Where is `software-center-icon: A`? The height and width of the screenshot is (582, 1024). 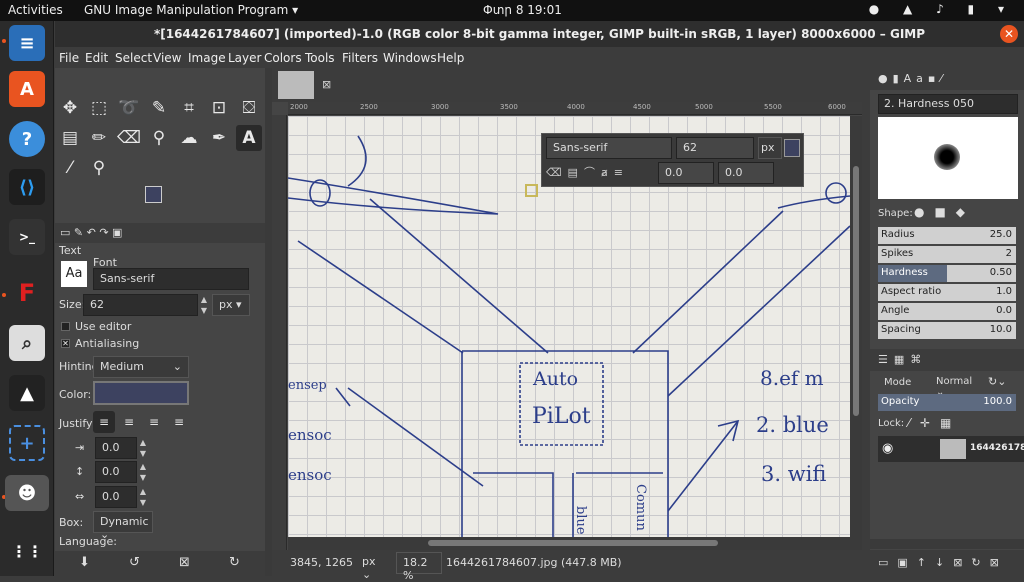
software-center-icon: A is located at coordinates (27, 89).